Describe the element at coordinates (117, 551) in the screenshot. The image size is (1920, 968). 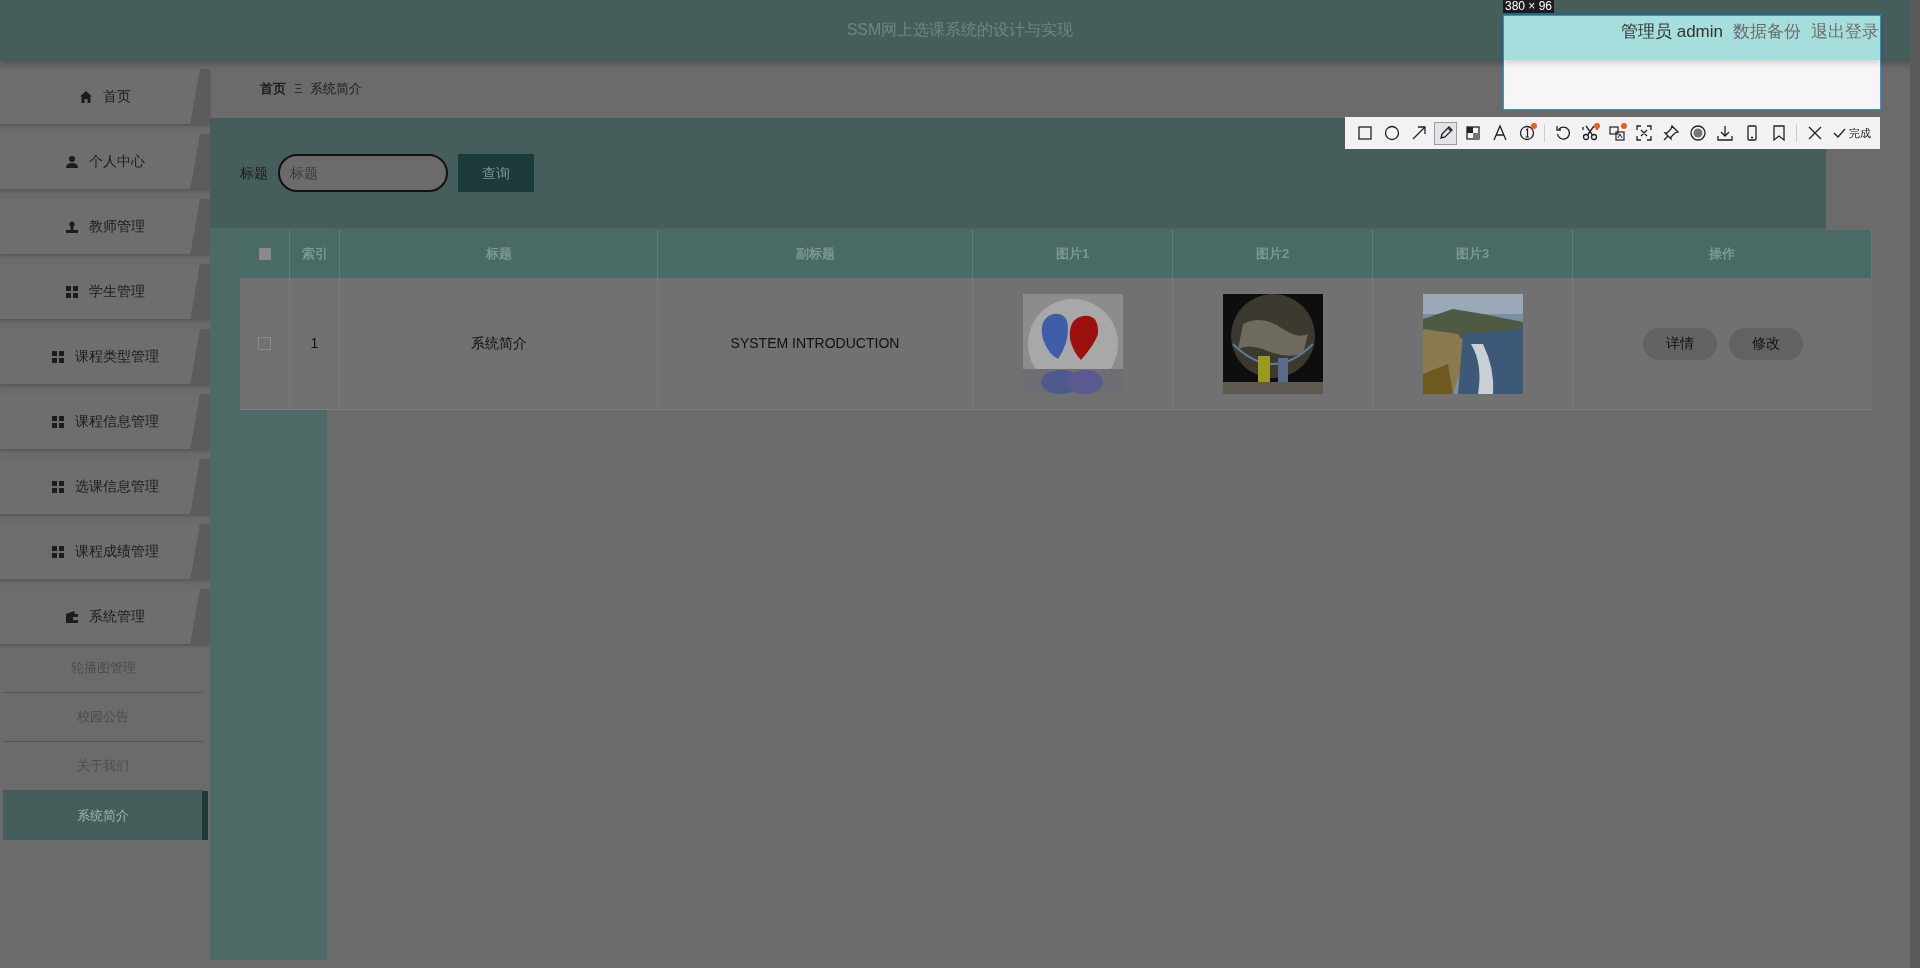
I see `sidebar-label: 课程成绩管理` at that location.